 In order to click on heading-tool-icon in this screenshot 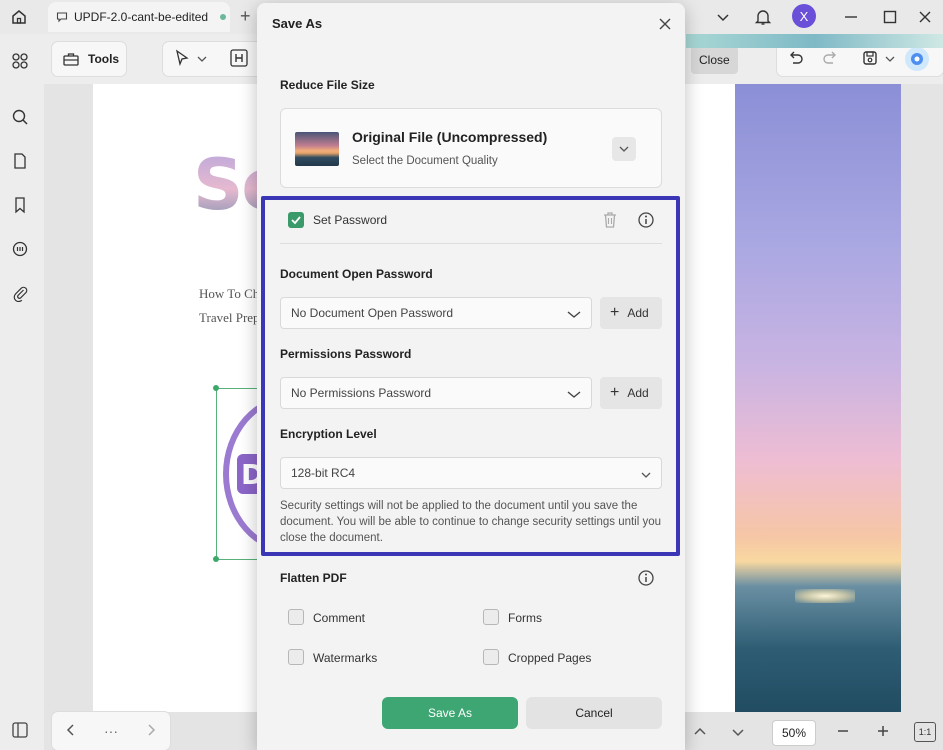, I will do `click(239, 59)`.